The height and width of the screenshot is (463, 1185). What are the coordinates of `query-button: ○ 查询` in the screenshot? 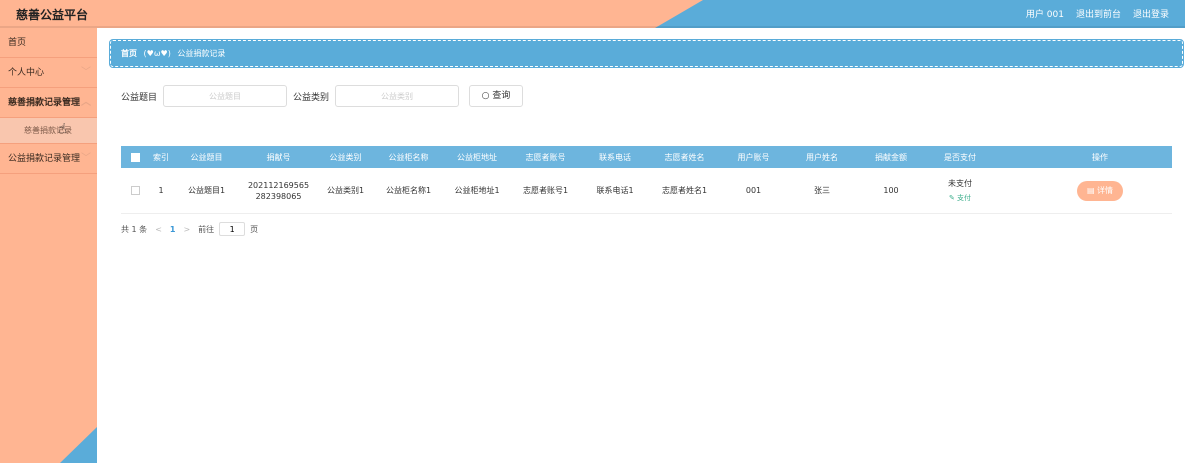 It's located at (496, 96).